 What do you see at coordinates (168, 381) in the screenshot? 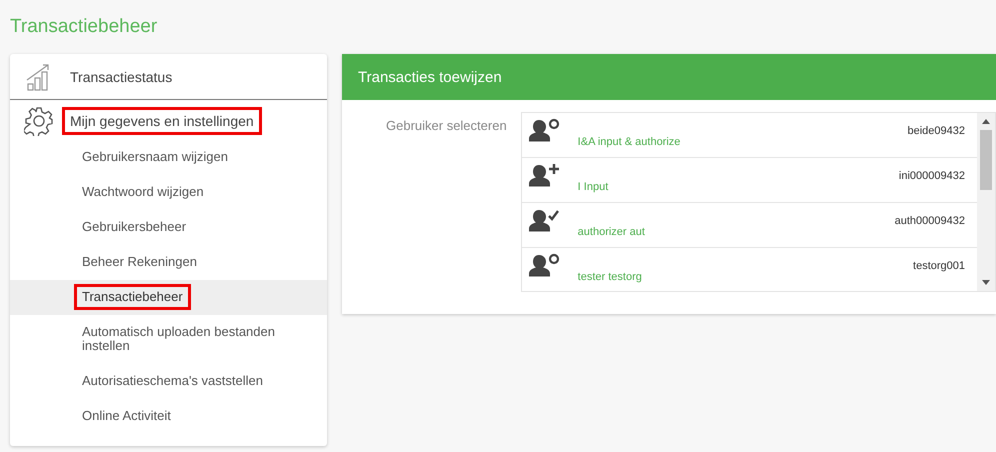
I see `sidebar-item: Autorisatieschema's vaststellen` at bounding box center [168, 381].